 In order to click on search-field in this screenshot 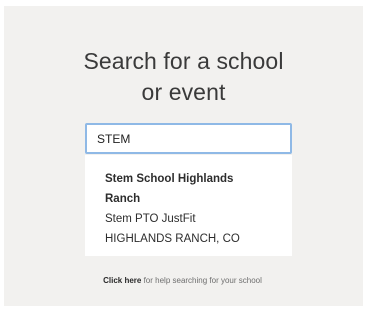, I will do `click(188, 138)`.